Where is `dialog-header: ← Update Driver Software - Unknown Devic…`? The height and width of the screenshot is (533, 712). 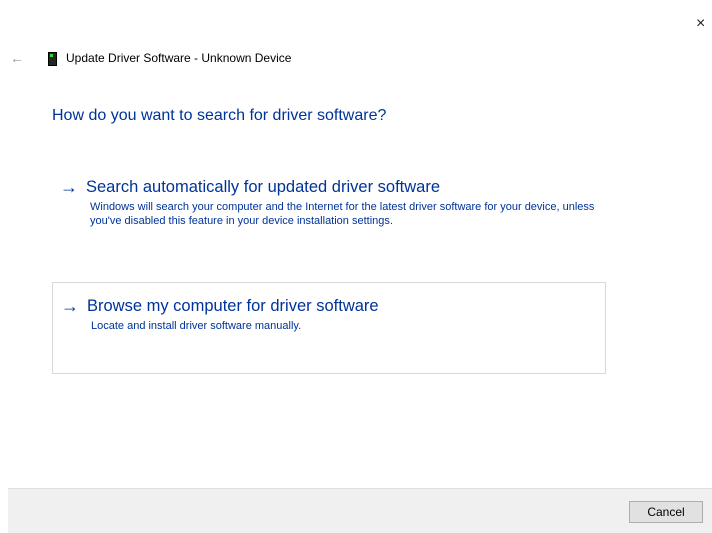 dialog-header: ← Update Driver Software - Unknown Devic… is located at coordinates (150, 58).